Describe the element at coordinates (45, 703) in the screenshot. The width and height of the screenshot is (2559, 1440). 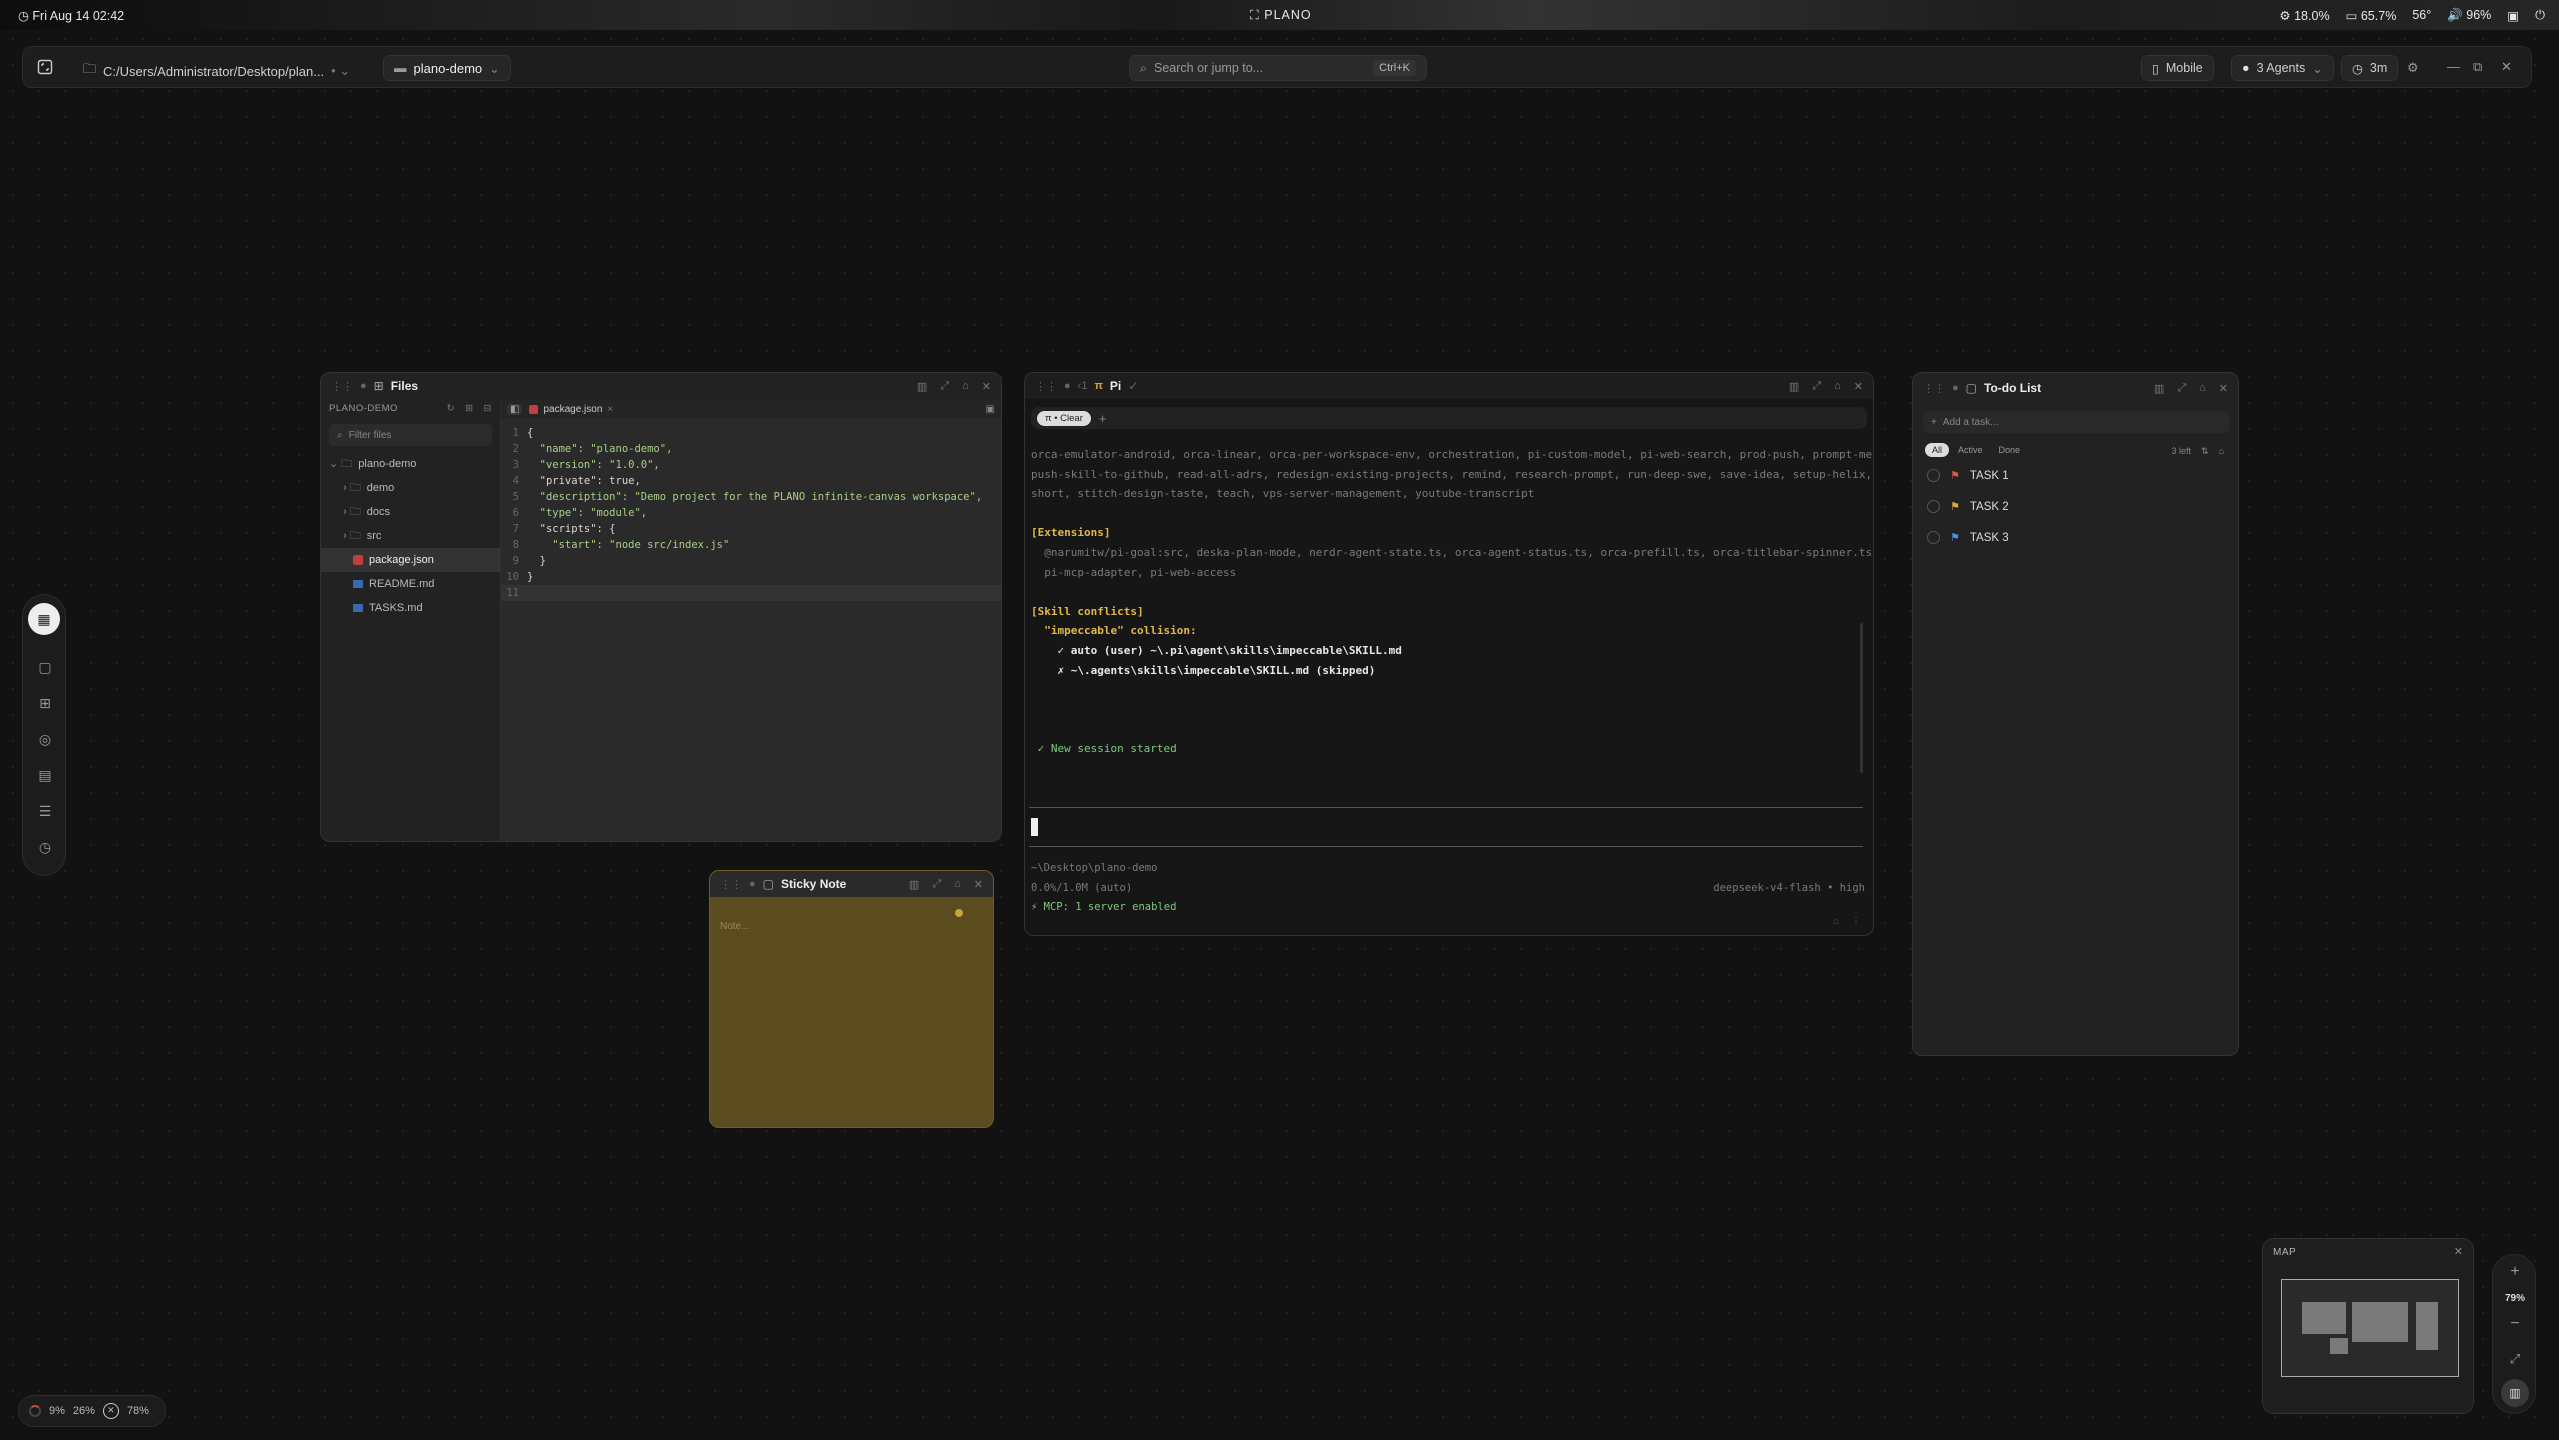
I see `files-icon: ⊞` at that location.